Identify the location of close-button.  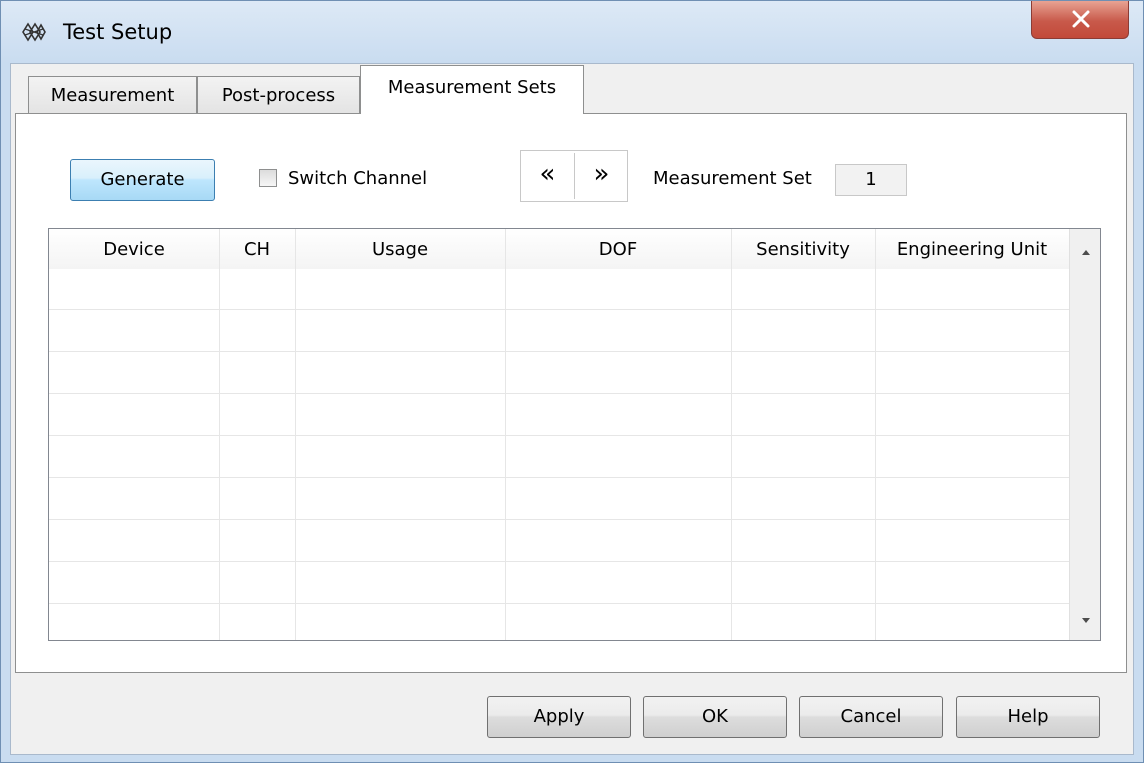
(1080, 20).